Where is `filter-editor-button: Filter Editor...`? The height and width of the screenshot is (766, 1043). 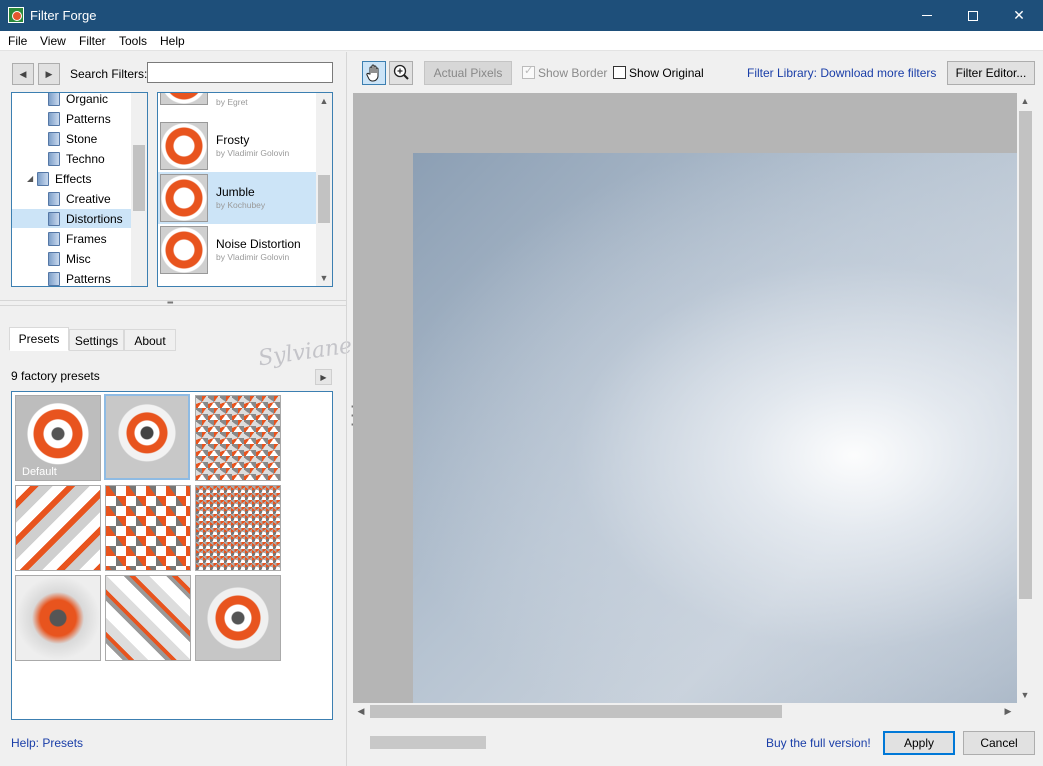 filter-editor-button: Filter Editor... is located at coordinates (991, 73).